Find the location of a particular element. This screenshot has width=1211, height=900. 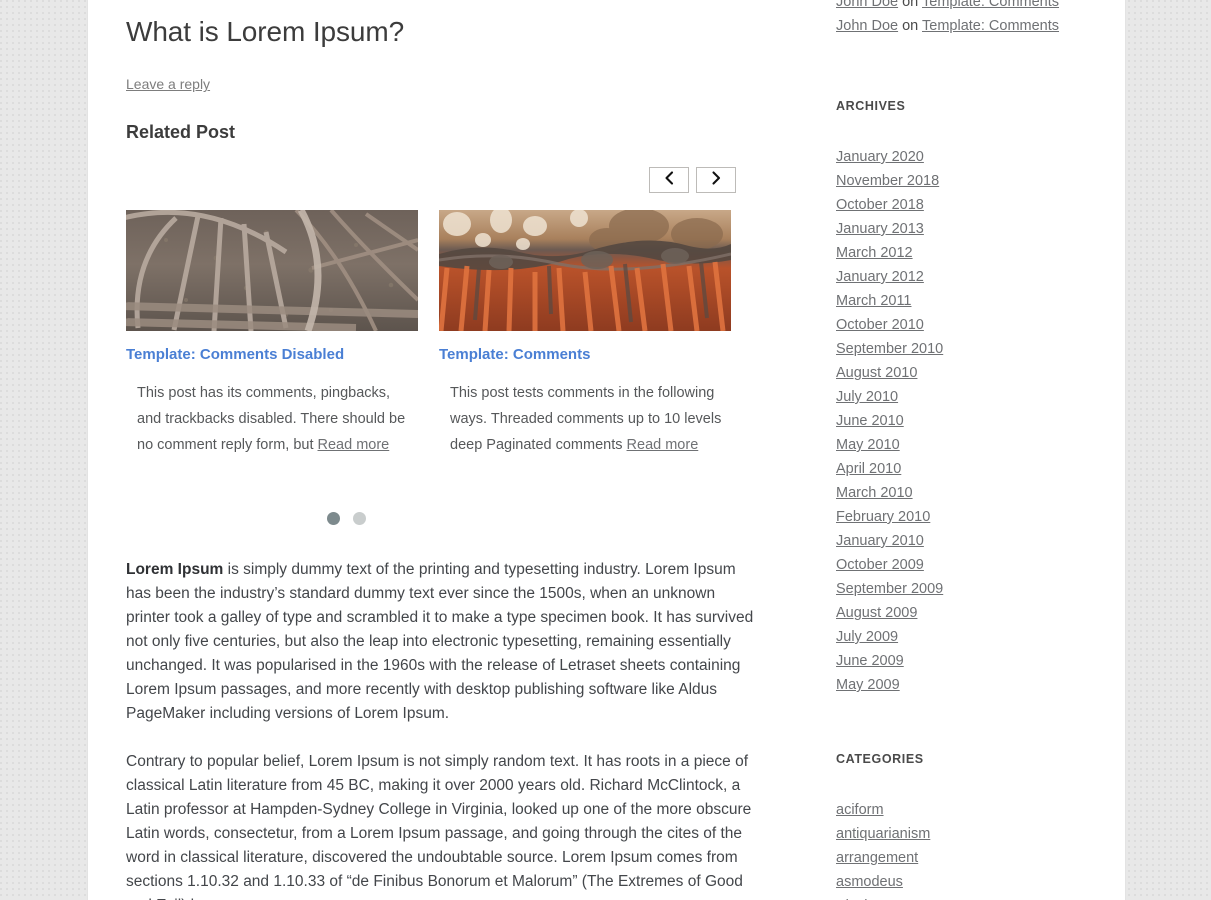

archive-link: May 2010 is located at coordinates (868, 445).